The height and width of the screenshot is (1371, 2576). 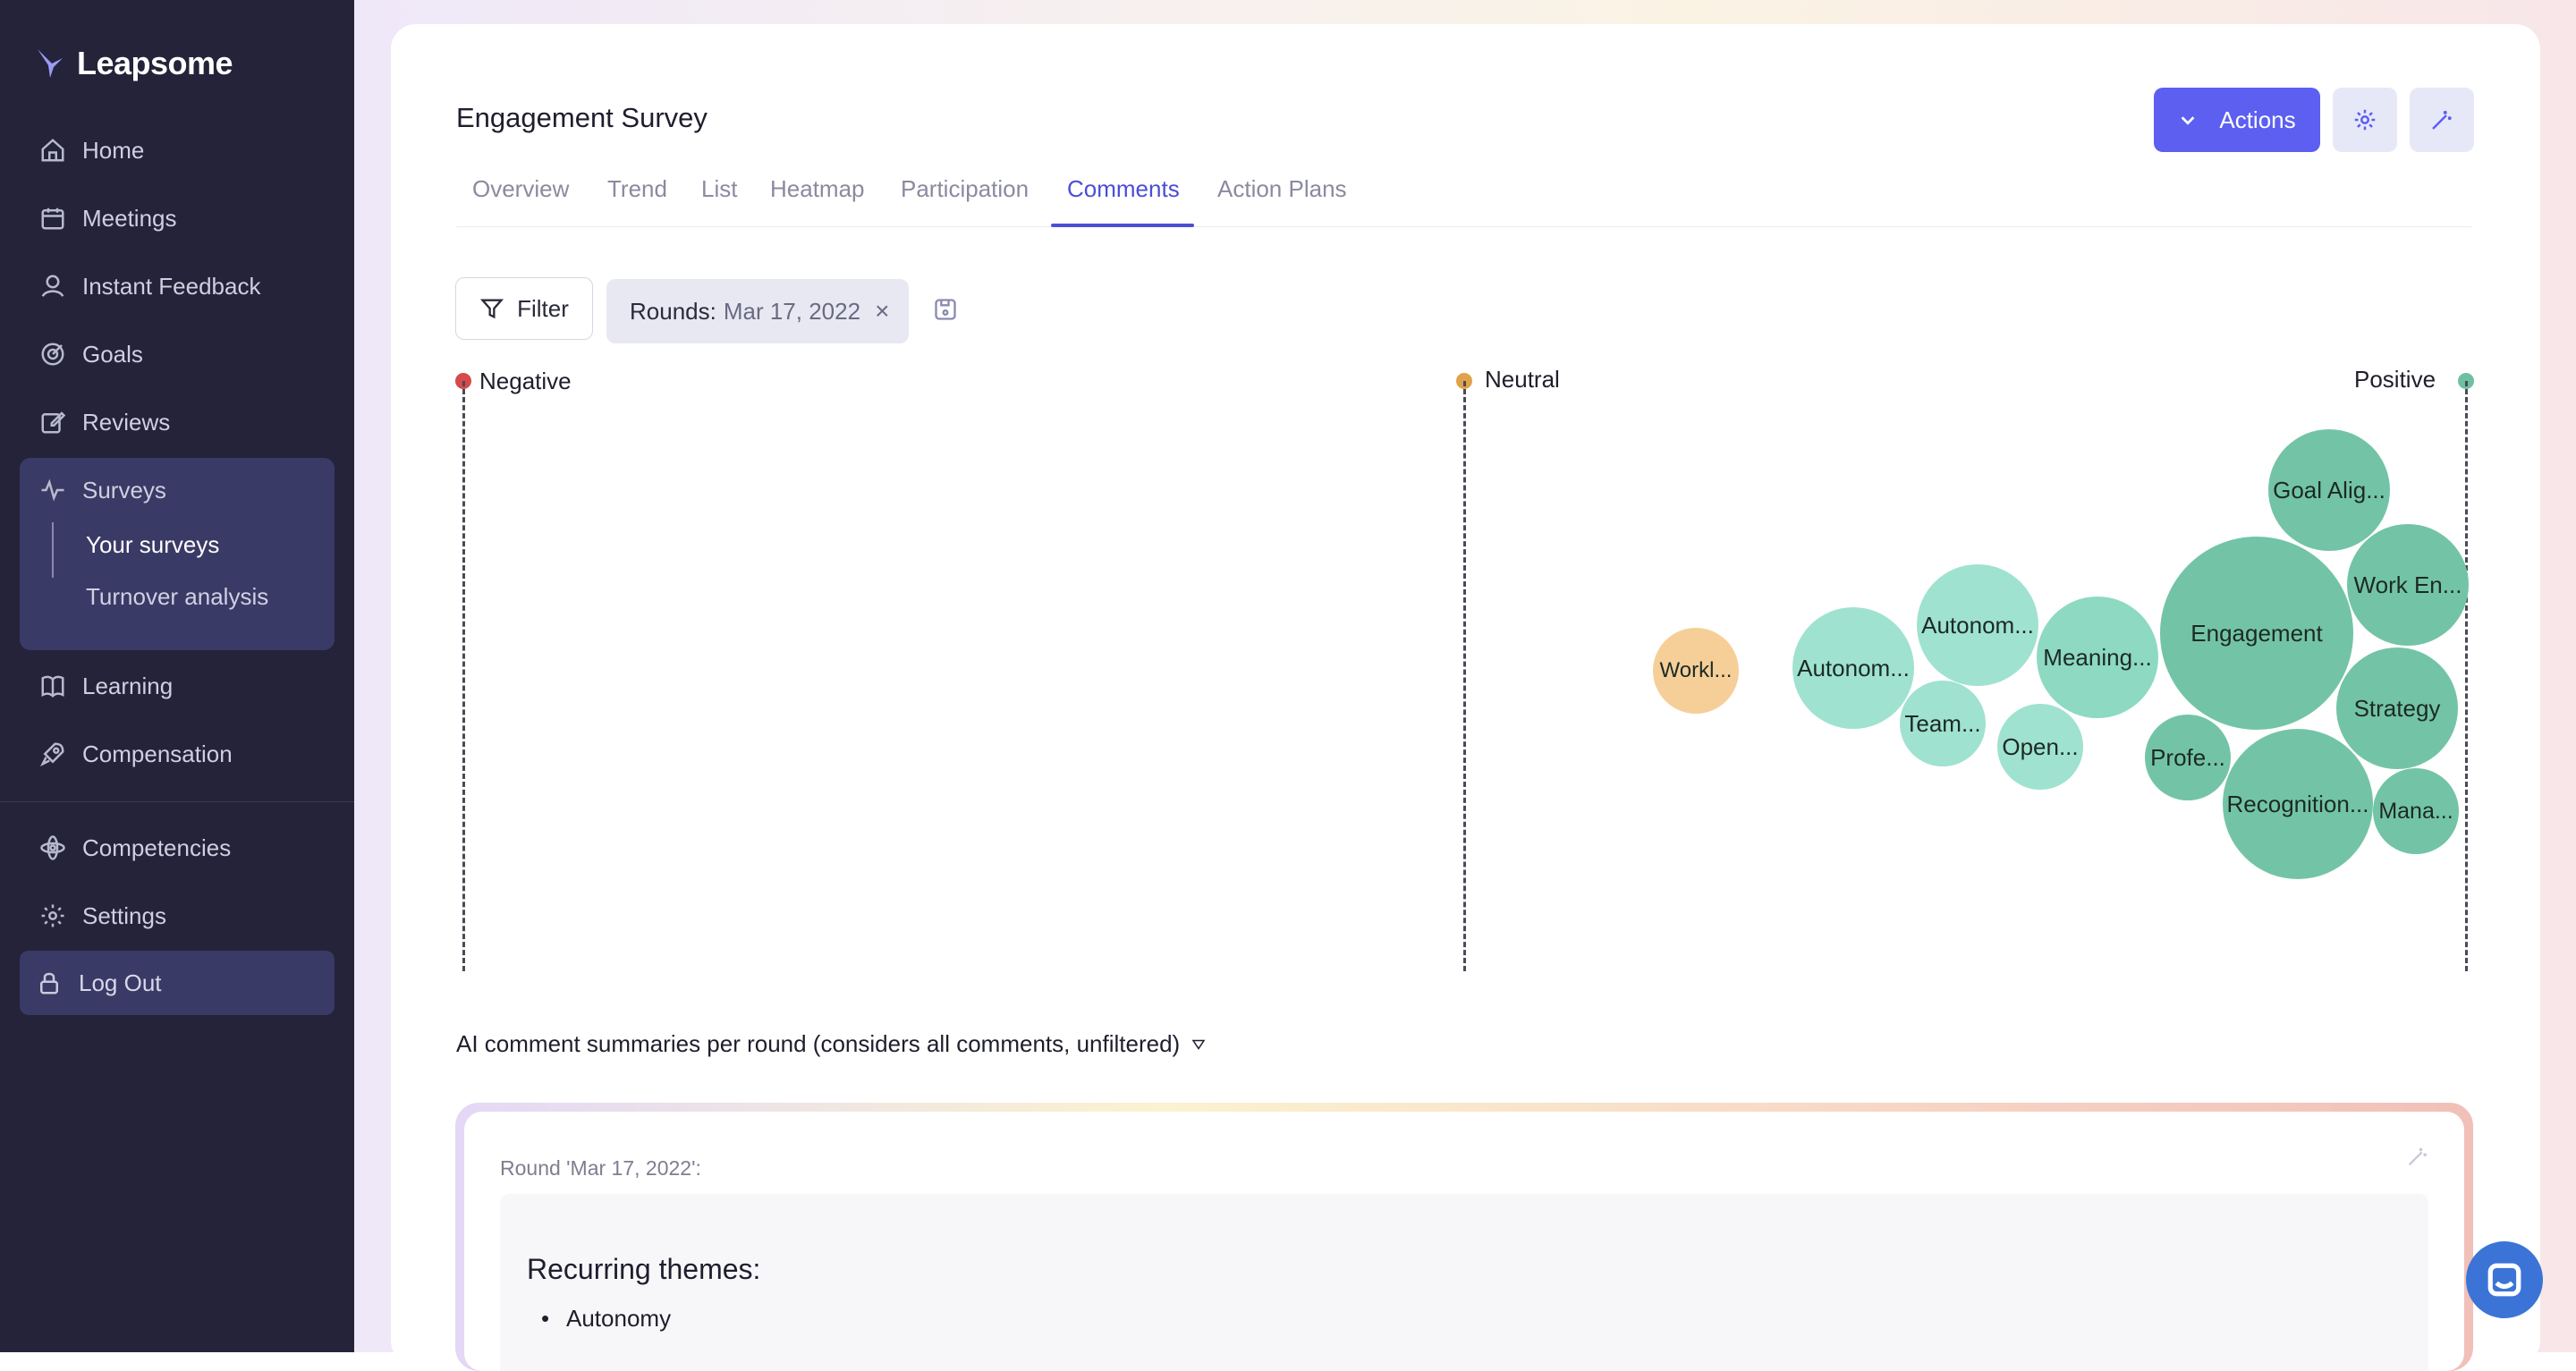 What do you see at coordinates (129, 218) in the screenshot?
I see `sidebar-item-label: Meetings` at bounding box center [129, 218].